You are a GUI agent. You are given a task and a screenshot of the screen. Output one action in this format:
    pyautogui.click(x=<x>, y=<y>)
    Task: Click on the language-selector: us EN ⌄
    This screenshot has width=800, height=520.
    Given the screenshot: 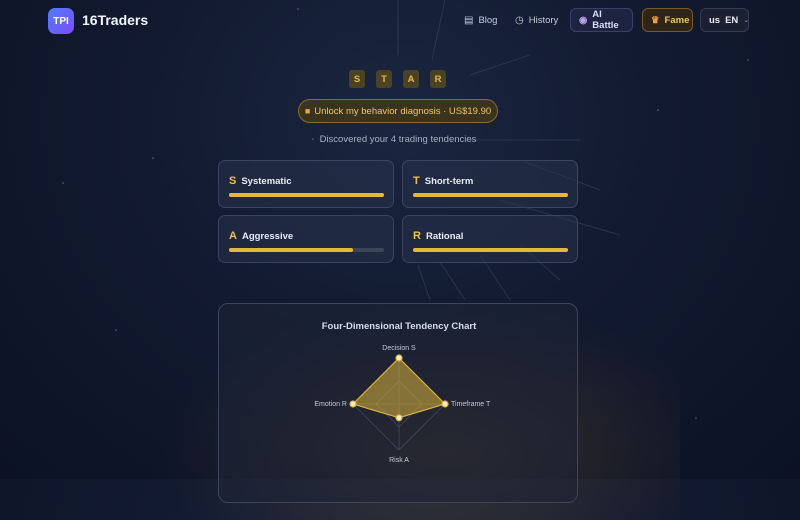 What is the action you would take?
    pyautogui.click(x=724, y=20)
    